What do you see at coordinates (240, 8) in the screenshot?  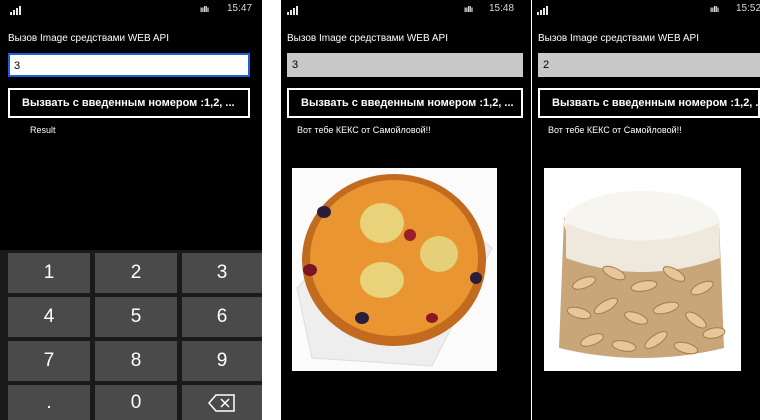 I see `status-time: 15:47` at bounding box center [240, 8].